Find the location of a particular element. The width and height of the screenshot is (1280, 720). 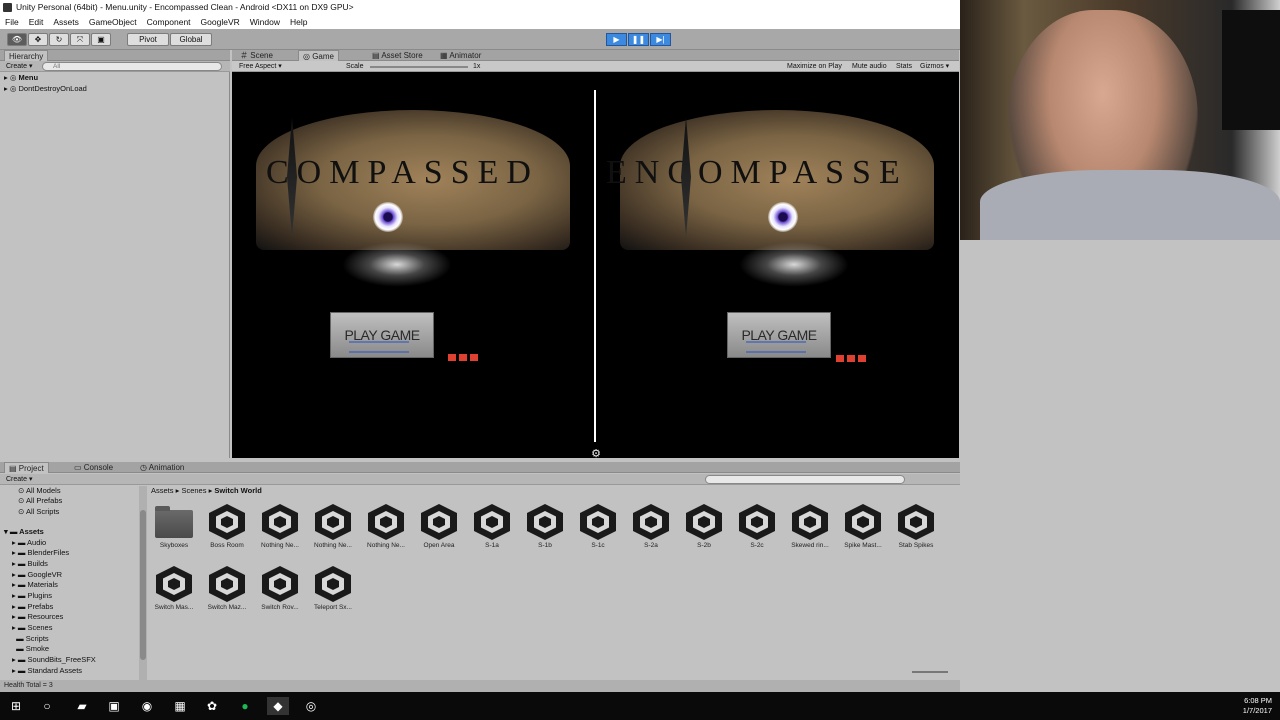

stats-toggle: Stats is located at coordinates (904, 66).